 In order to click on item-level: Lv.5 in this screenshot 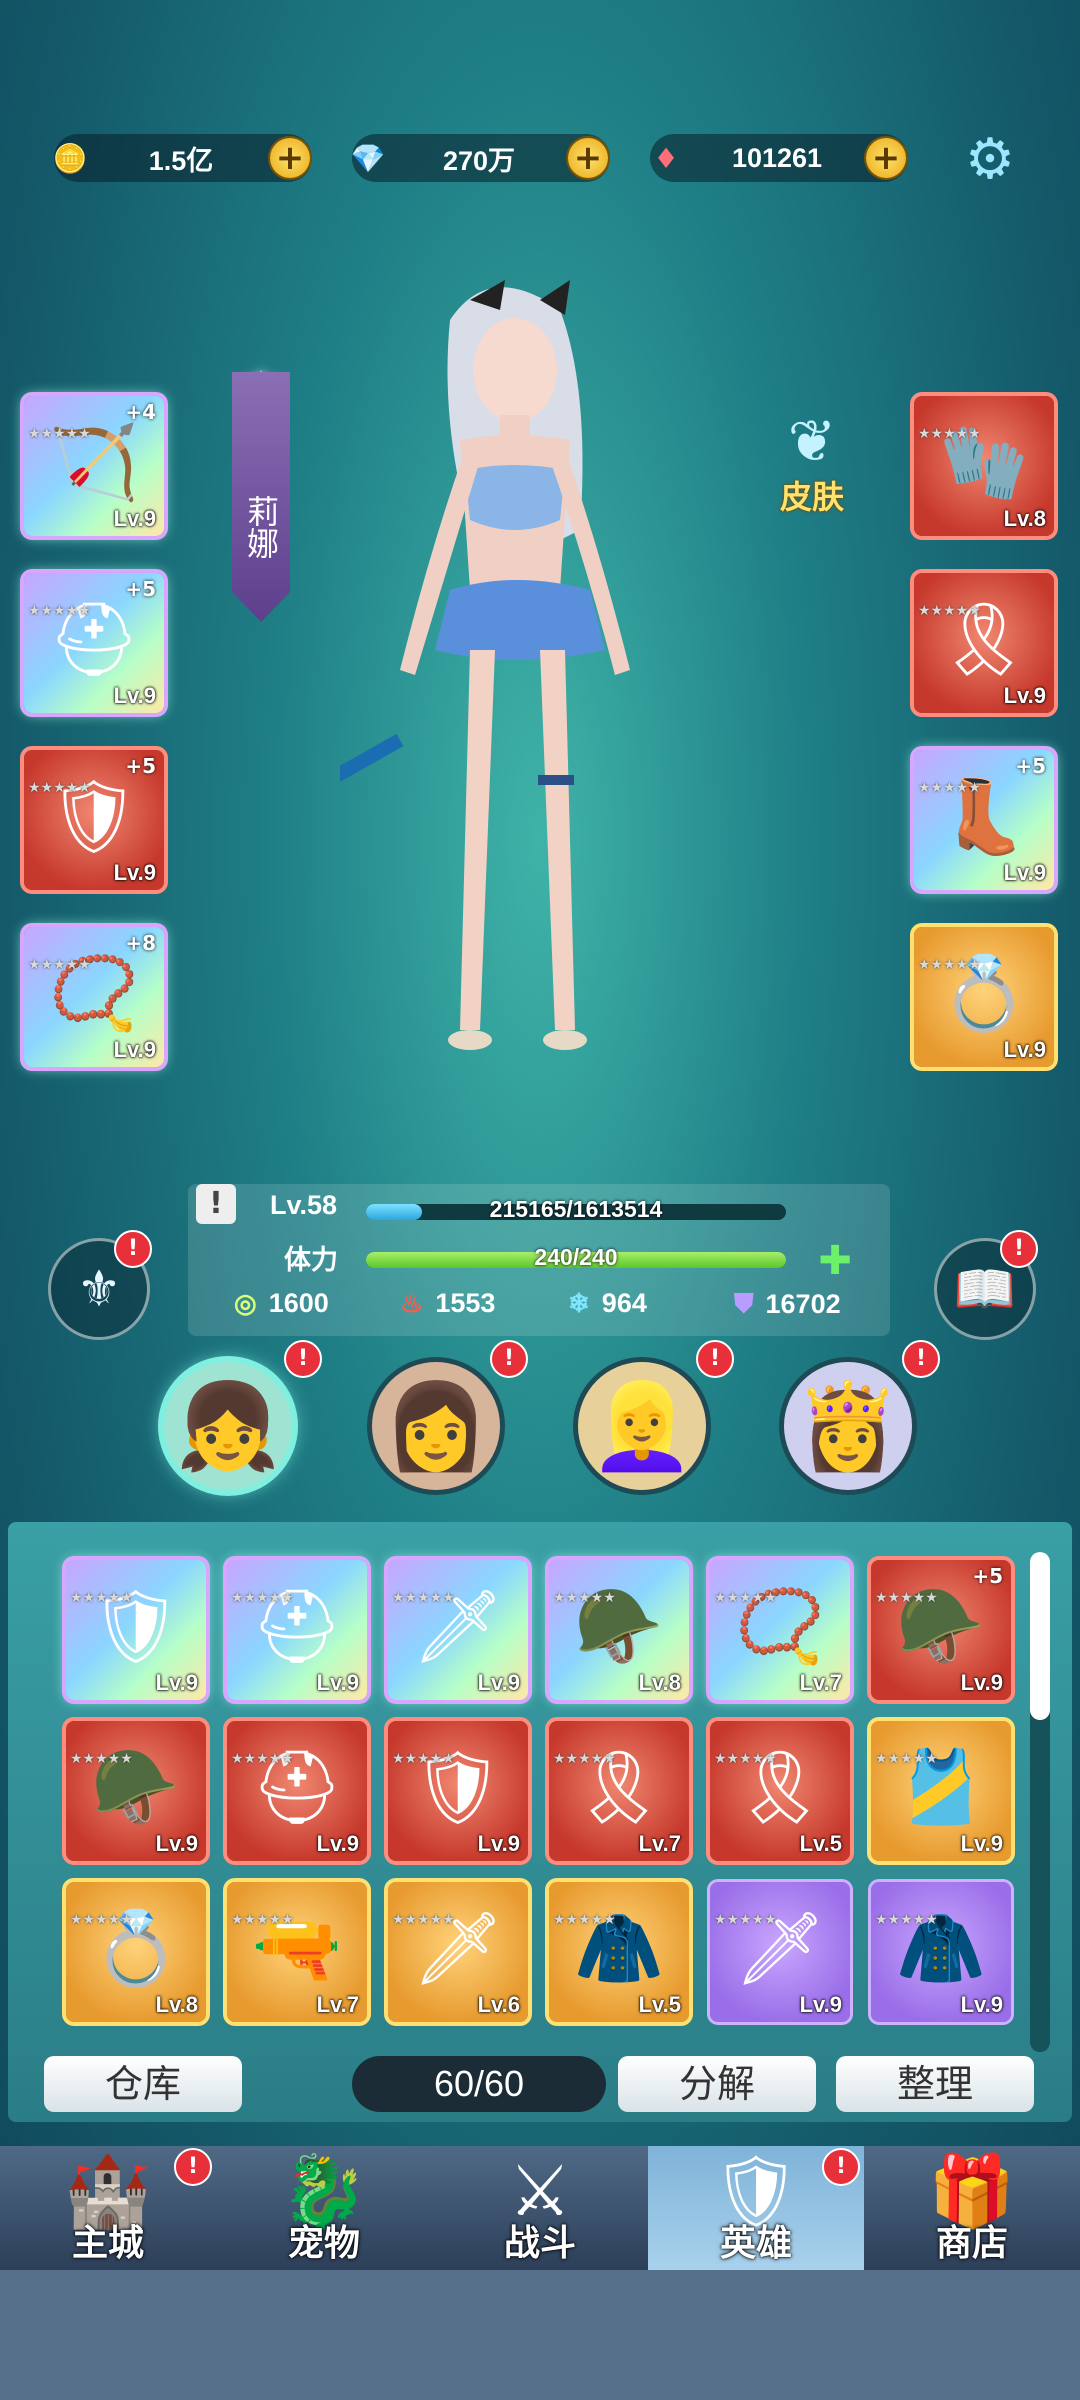, I will do `click(659, 2004)`.